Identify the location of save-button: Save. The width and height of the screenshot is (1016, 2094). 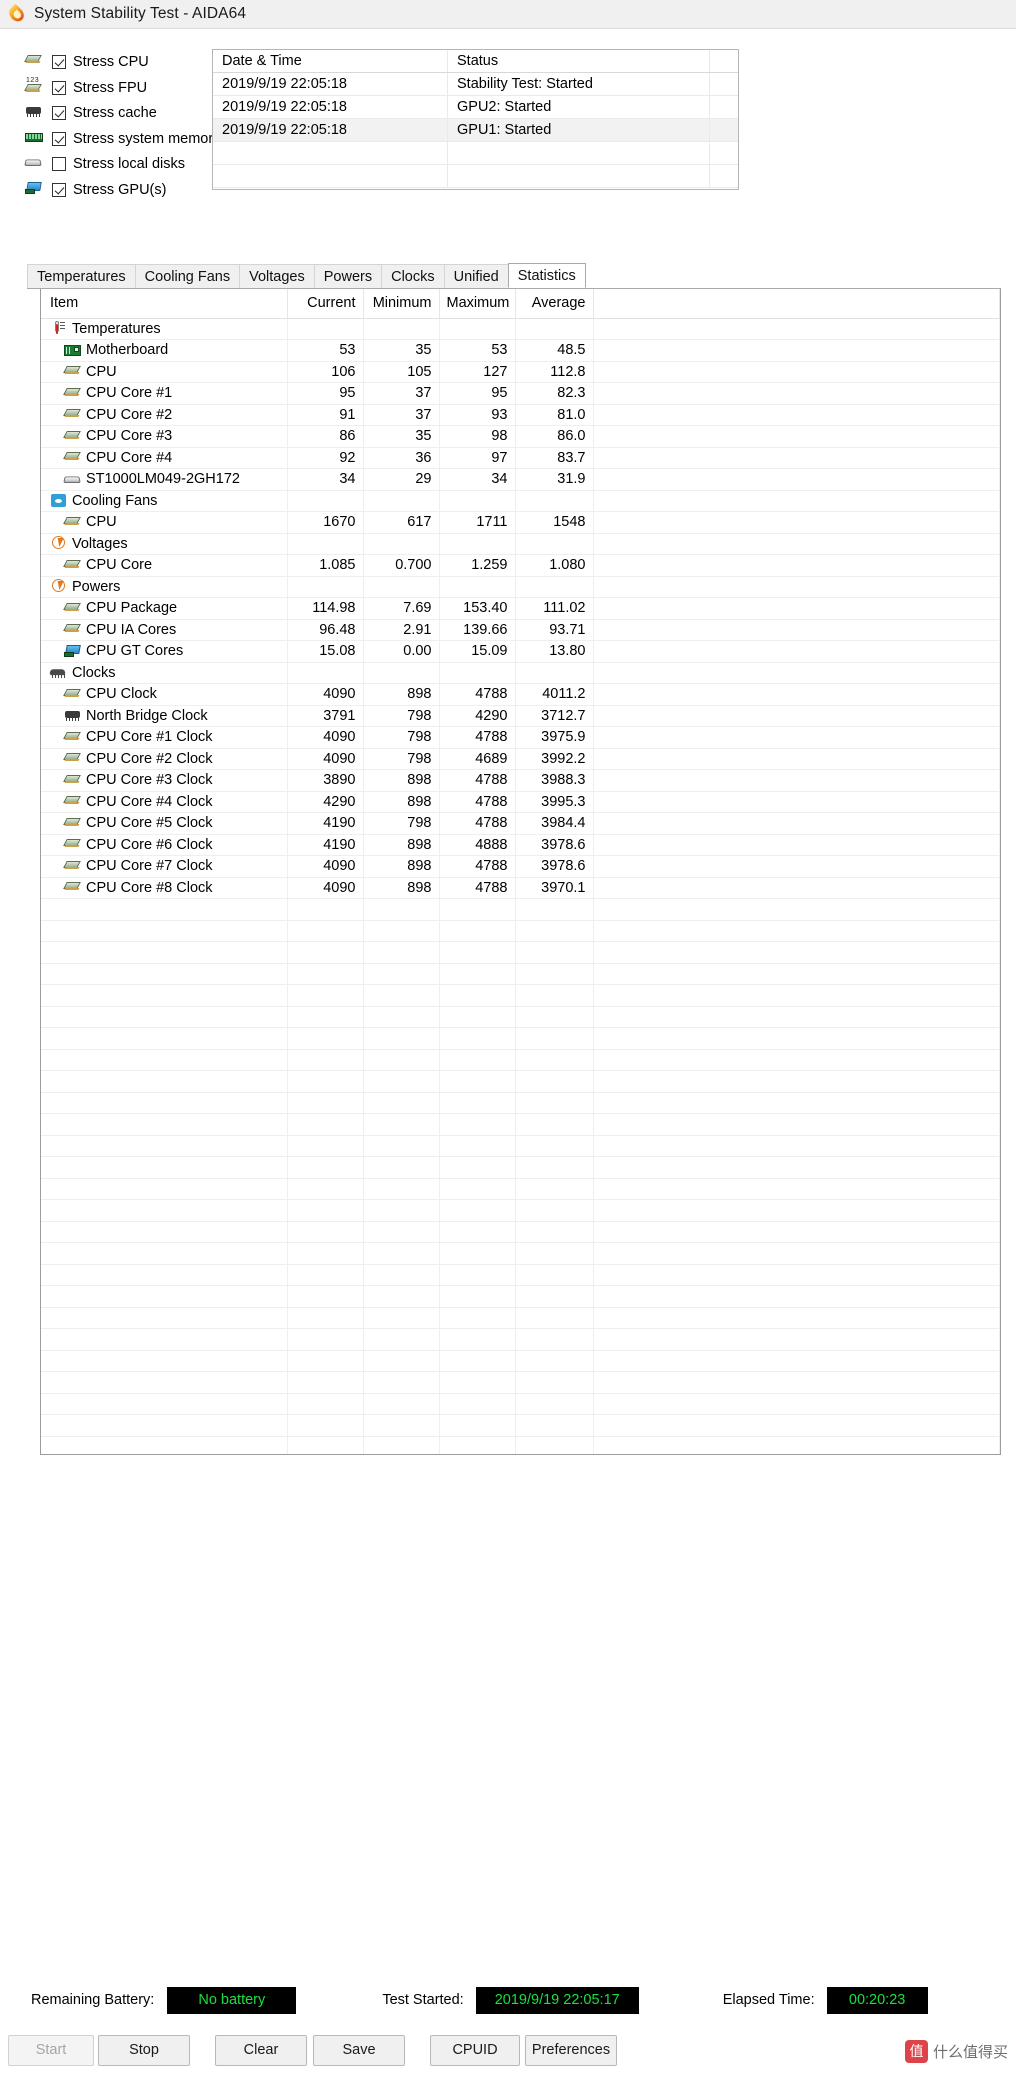
(359, 2050).